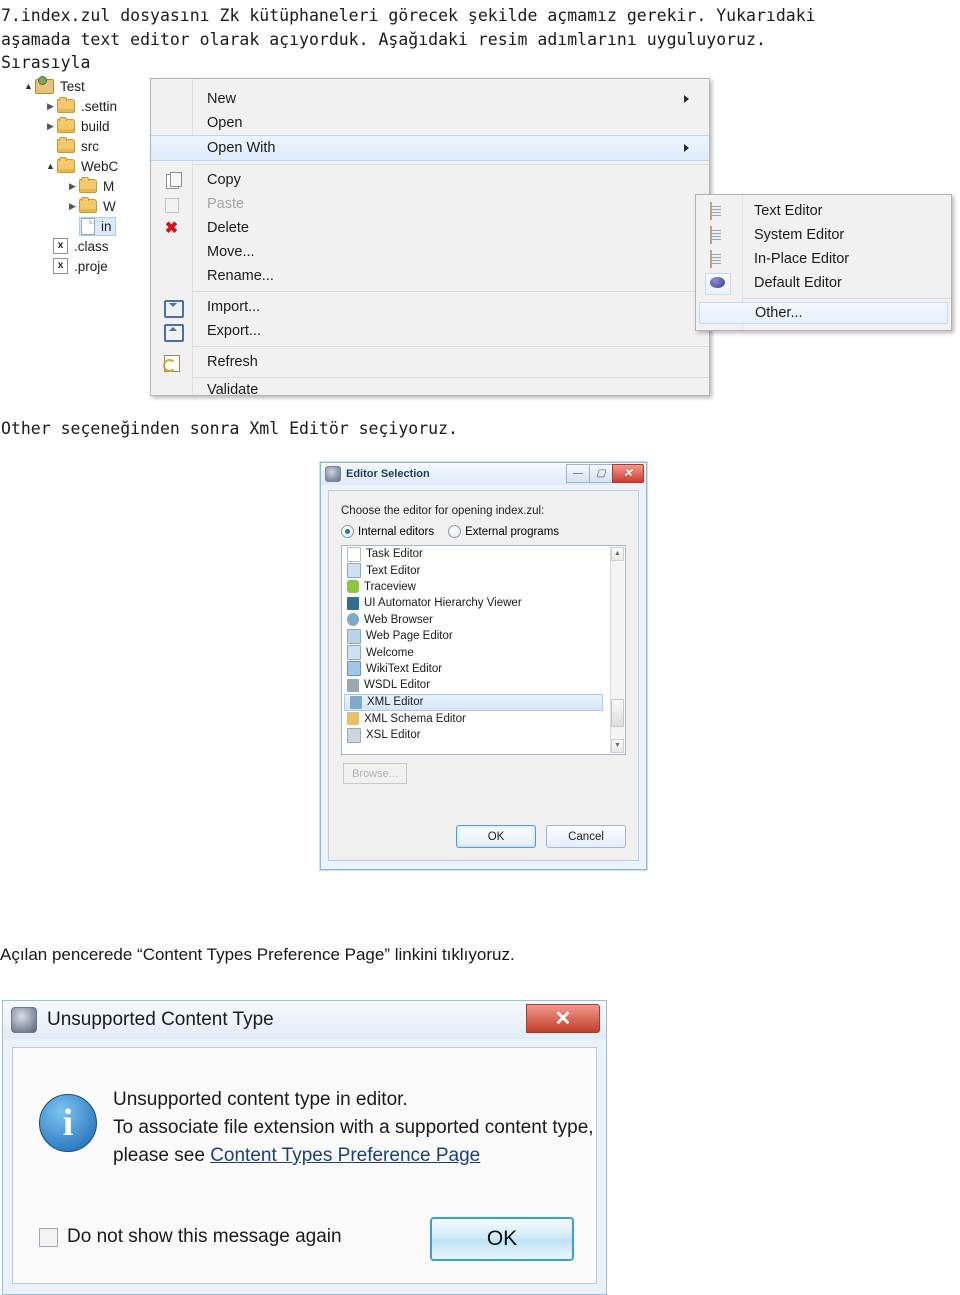 Image resolution: width=960 pixels, height=1295 pixels. What do you see at coordinates (483, 474) in the screenshot?
I see `dialog-title-bar: Editor Selection — ▢ ✕` at bounding box center [483, 474].